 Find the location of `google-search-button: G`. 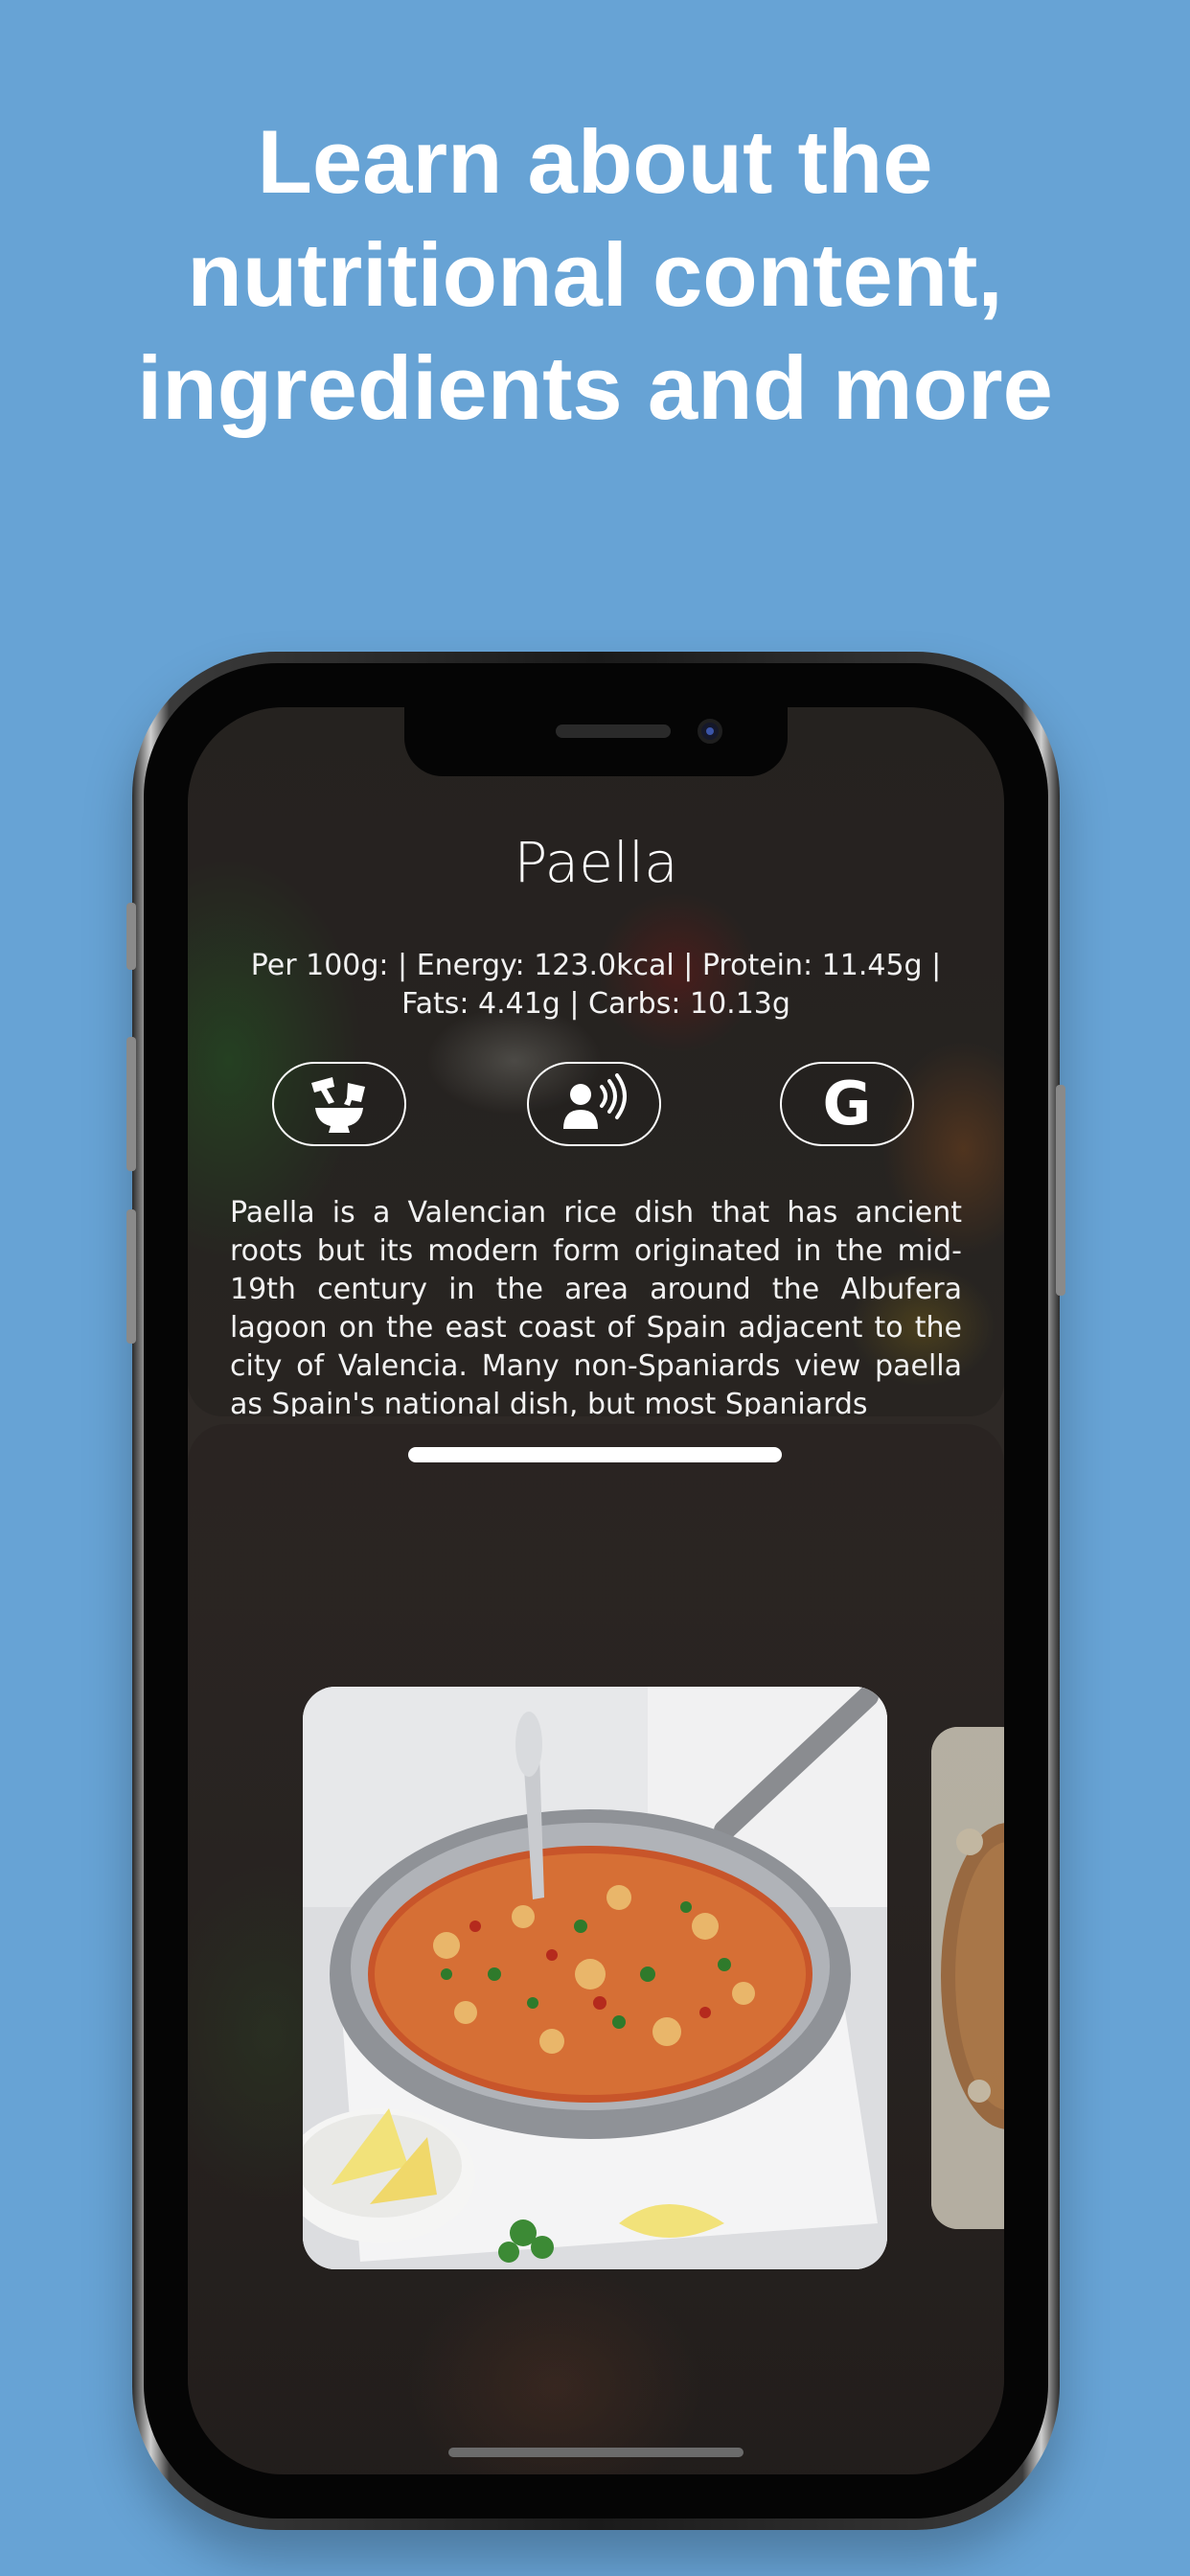

google-search-button: G is located at coordinates (847, 1104).